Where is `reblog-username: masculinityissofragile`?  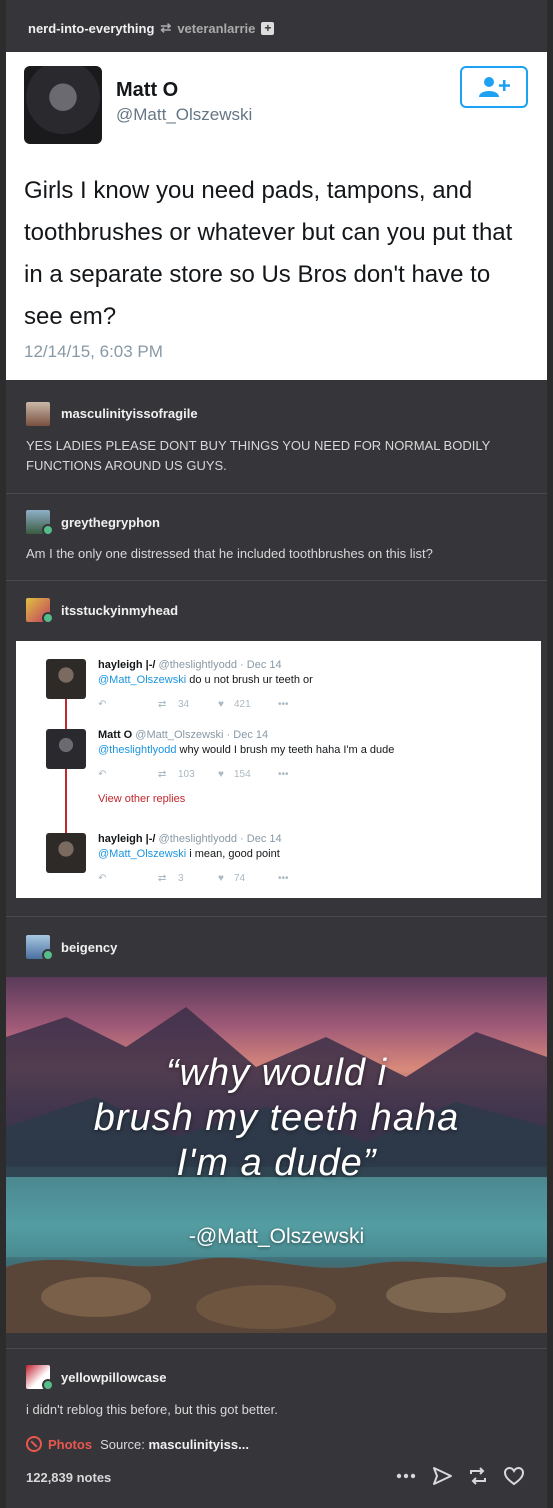
reblog-username: masculinityissofragile is located at coordinates (129, 413).